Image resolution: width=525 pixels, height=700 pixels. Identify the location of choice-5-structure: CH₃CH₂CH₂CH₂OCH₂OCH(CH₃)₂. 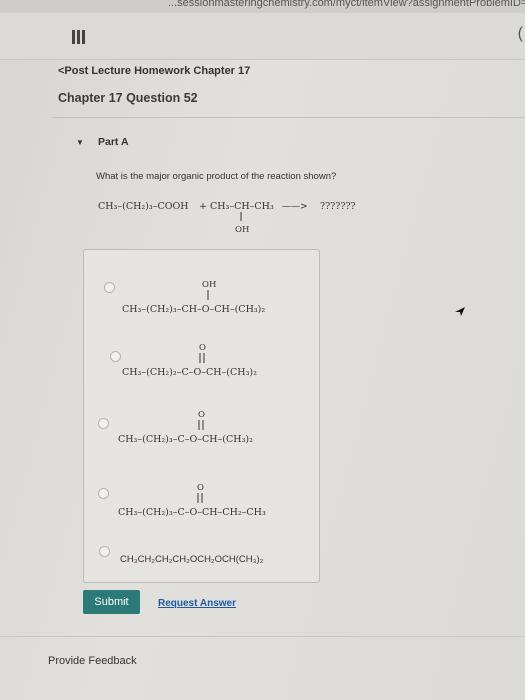
(218, 558).